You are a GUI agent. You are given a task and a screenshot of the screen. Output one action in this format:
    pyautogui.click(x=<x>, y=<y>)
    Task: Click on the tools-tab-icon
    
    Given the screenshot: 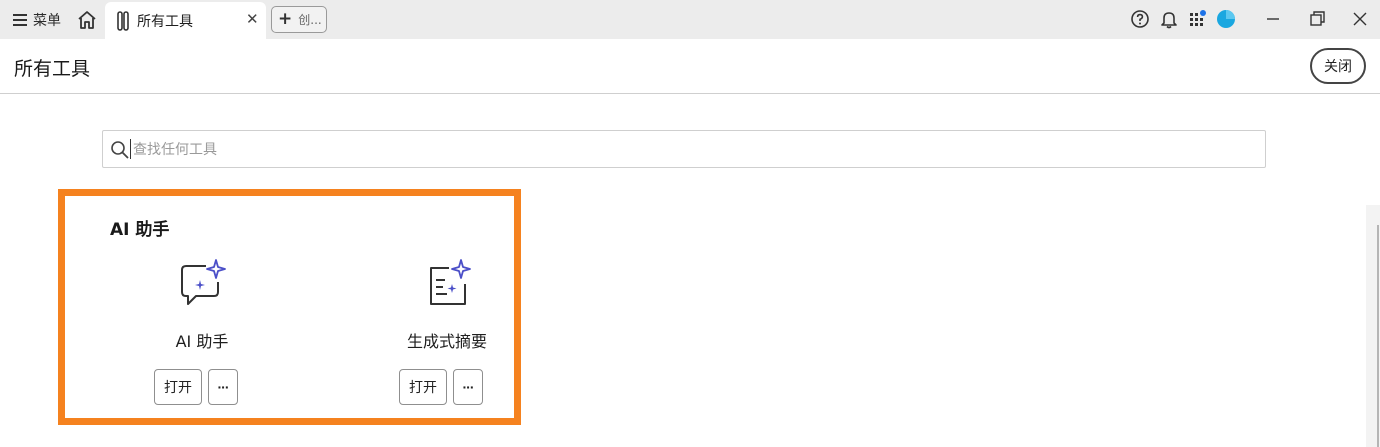 What is the action you would take?
    pyautogui.click(x=123, y=21)
    